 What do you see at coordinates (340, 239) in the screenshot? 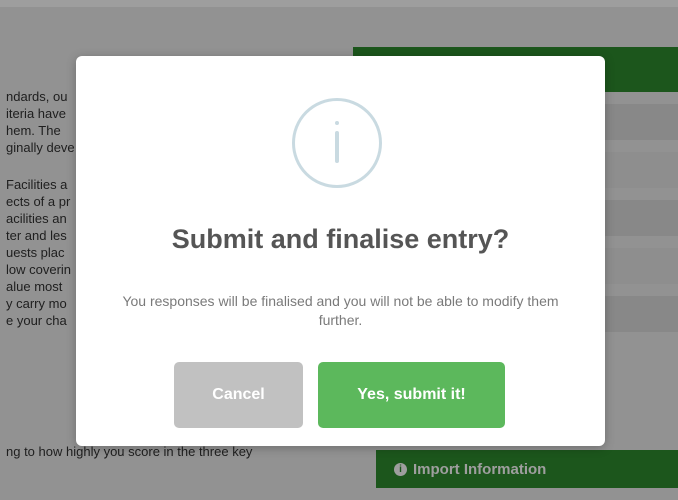
I see `dialog-title: Submit and finalise entry?` at bounding box center [340, 239].